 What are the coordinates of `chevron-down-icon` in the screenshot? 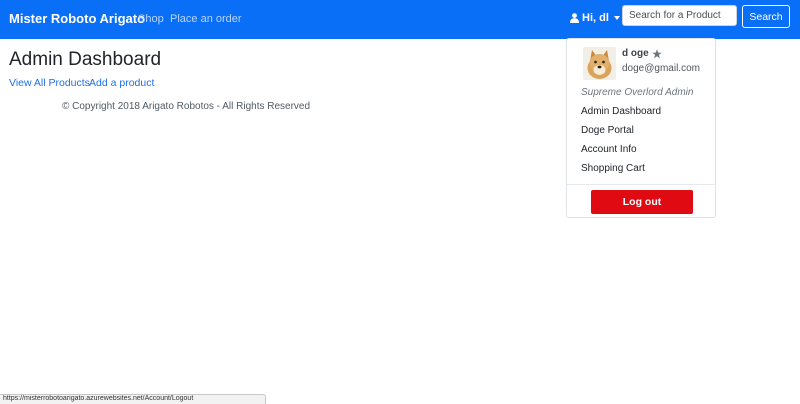 It's located at (616, 18).